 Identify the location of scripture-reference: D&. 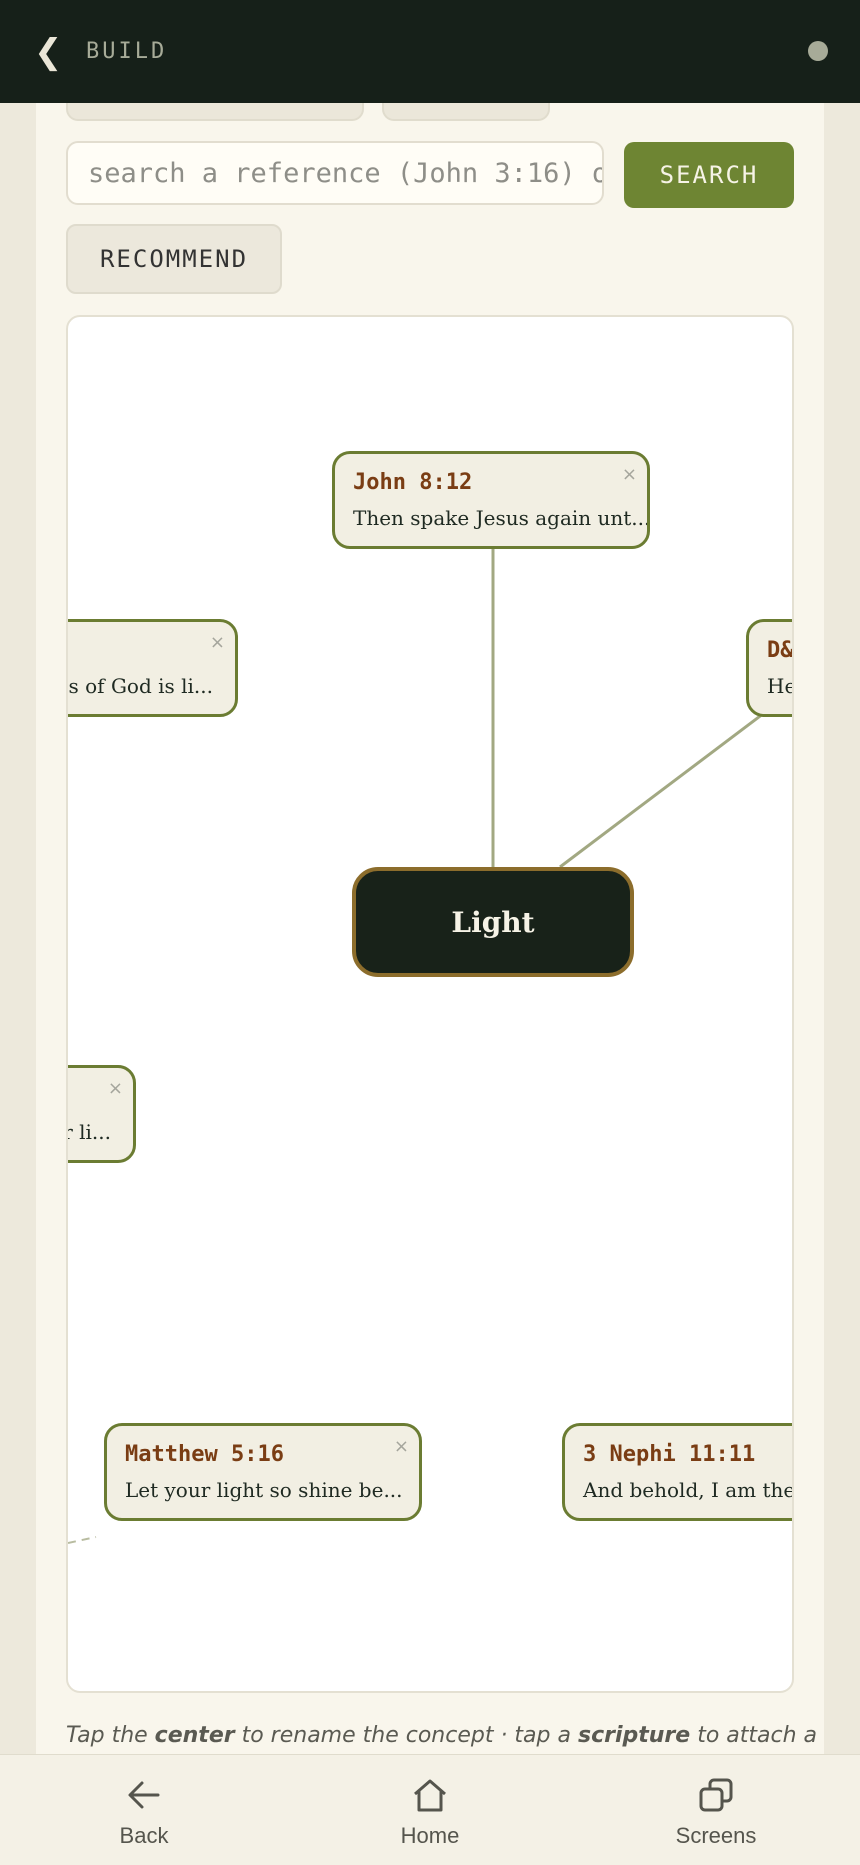
(780, 650).